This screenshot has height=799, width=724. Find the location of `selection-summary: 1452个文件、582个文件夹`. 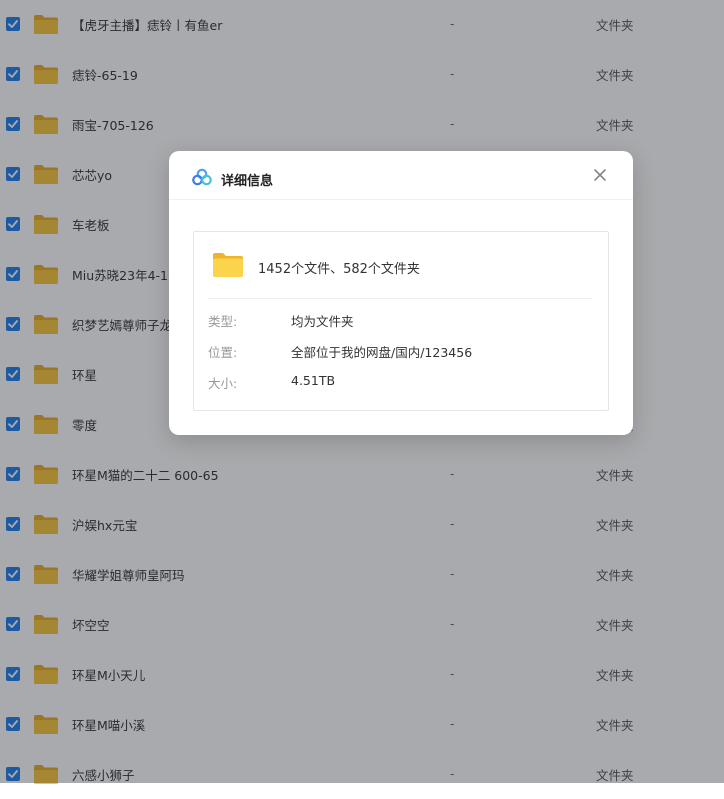

selection-summary: 1452个文件、582个文件夹 is located at coordinates (339, 269).